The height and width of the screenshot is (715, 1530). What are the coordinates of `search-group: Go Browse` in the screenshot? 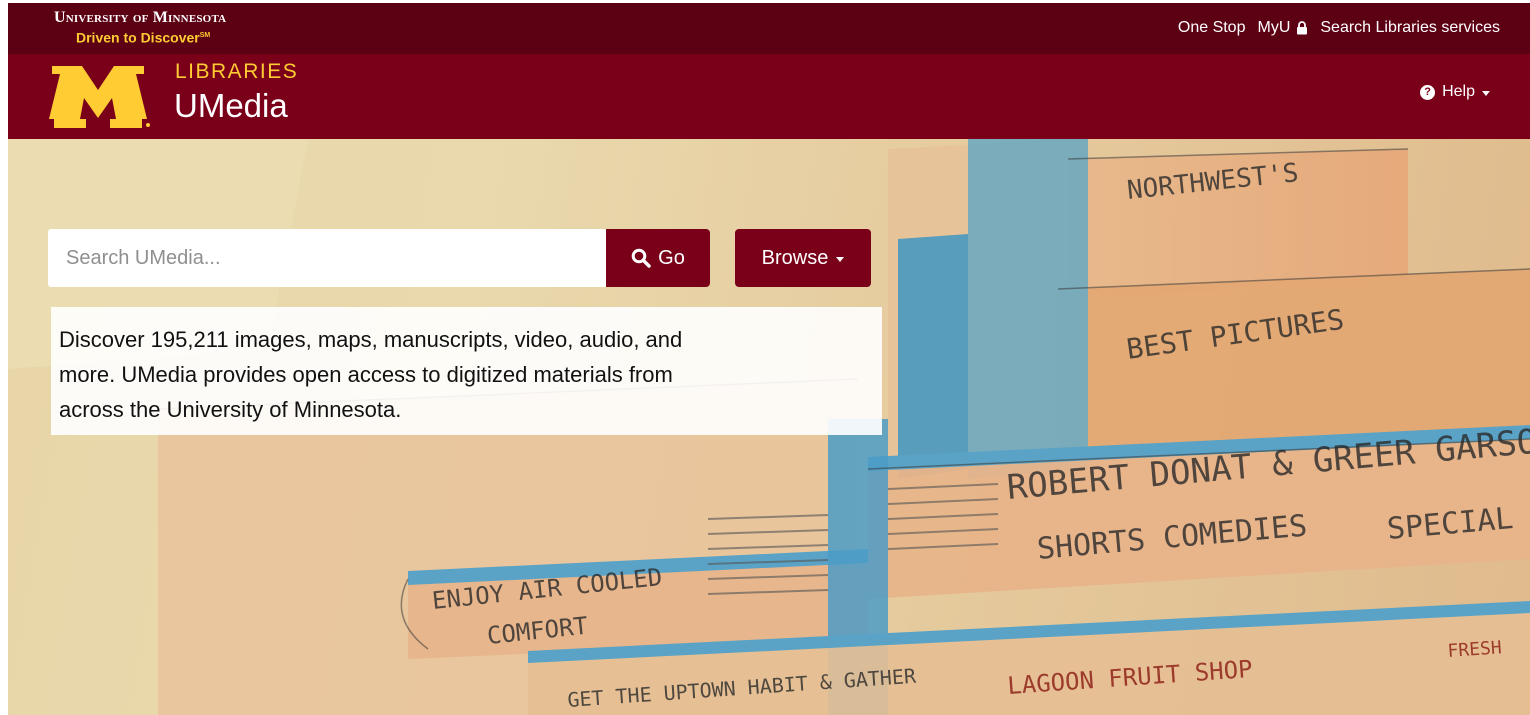 It's located at (459, 258).